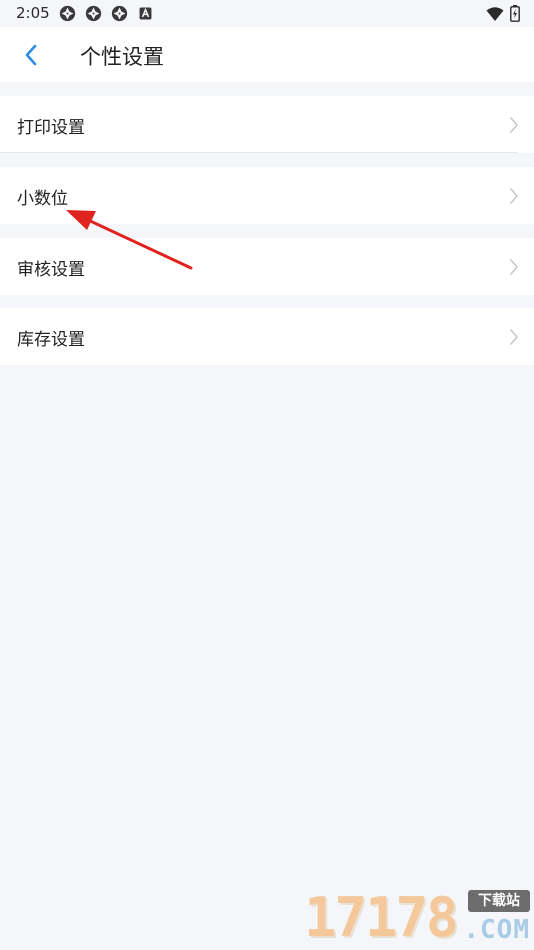  Describe the element at coordinates (259, 152) in the screenshot. I see `divider` at that location.